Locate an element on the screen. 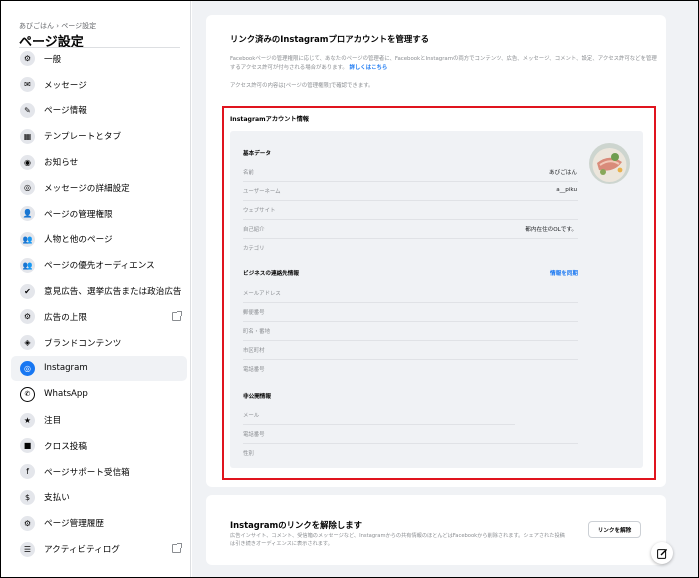 The height and width of the screenshot is (578, 699). sidebar-item-label: 意見広告、選挙広告または政治広告 is located at coordinates (113, 292).